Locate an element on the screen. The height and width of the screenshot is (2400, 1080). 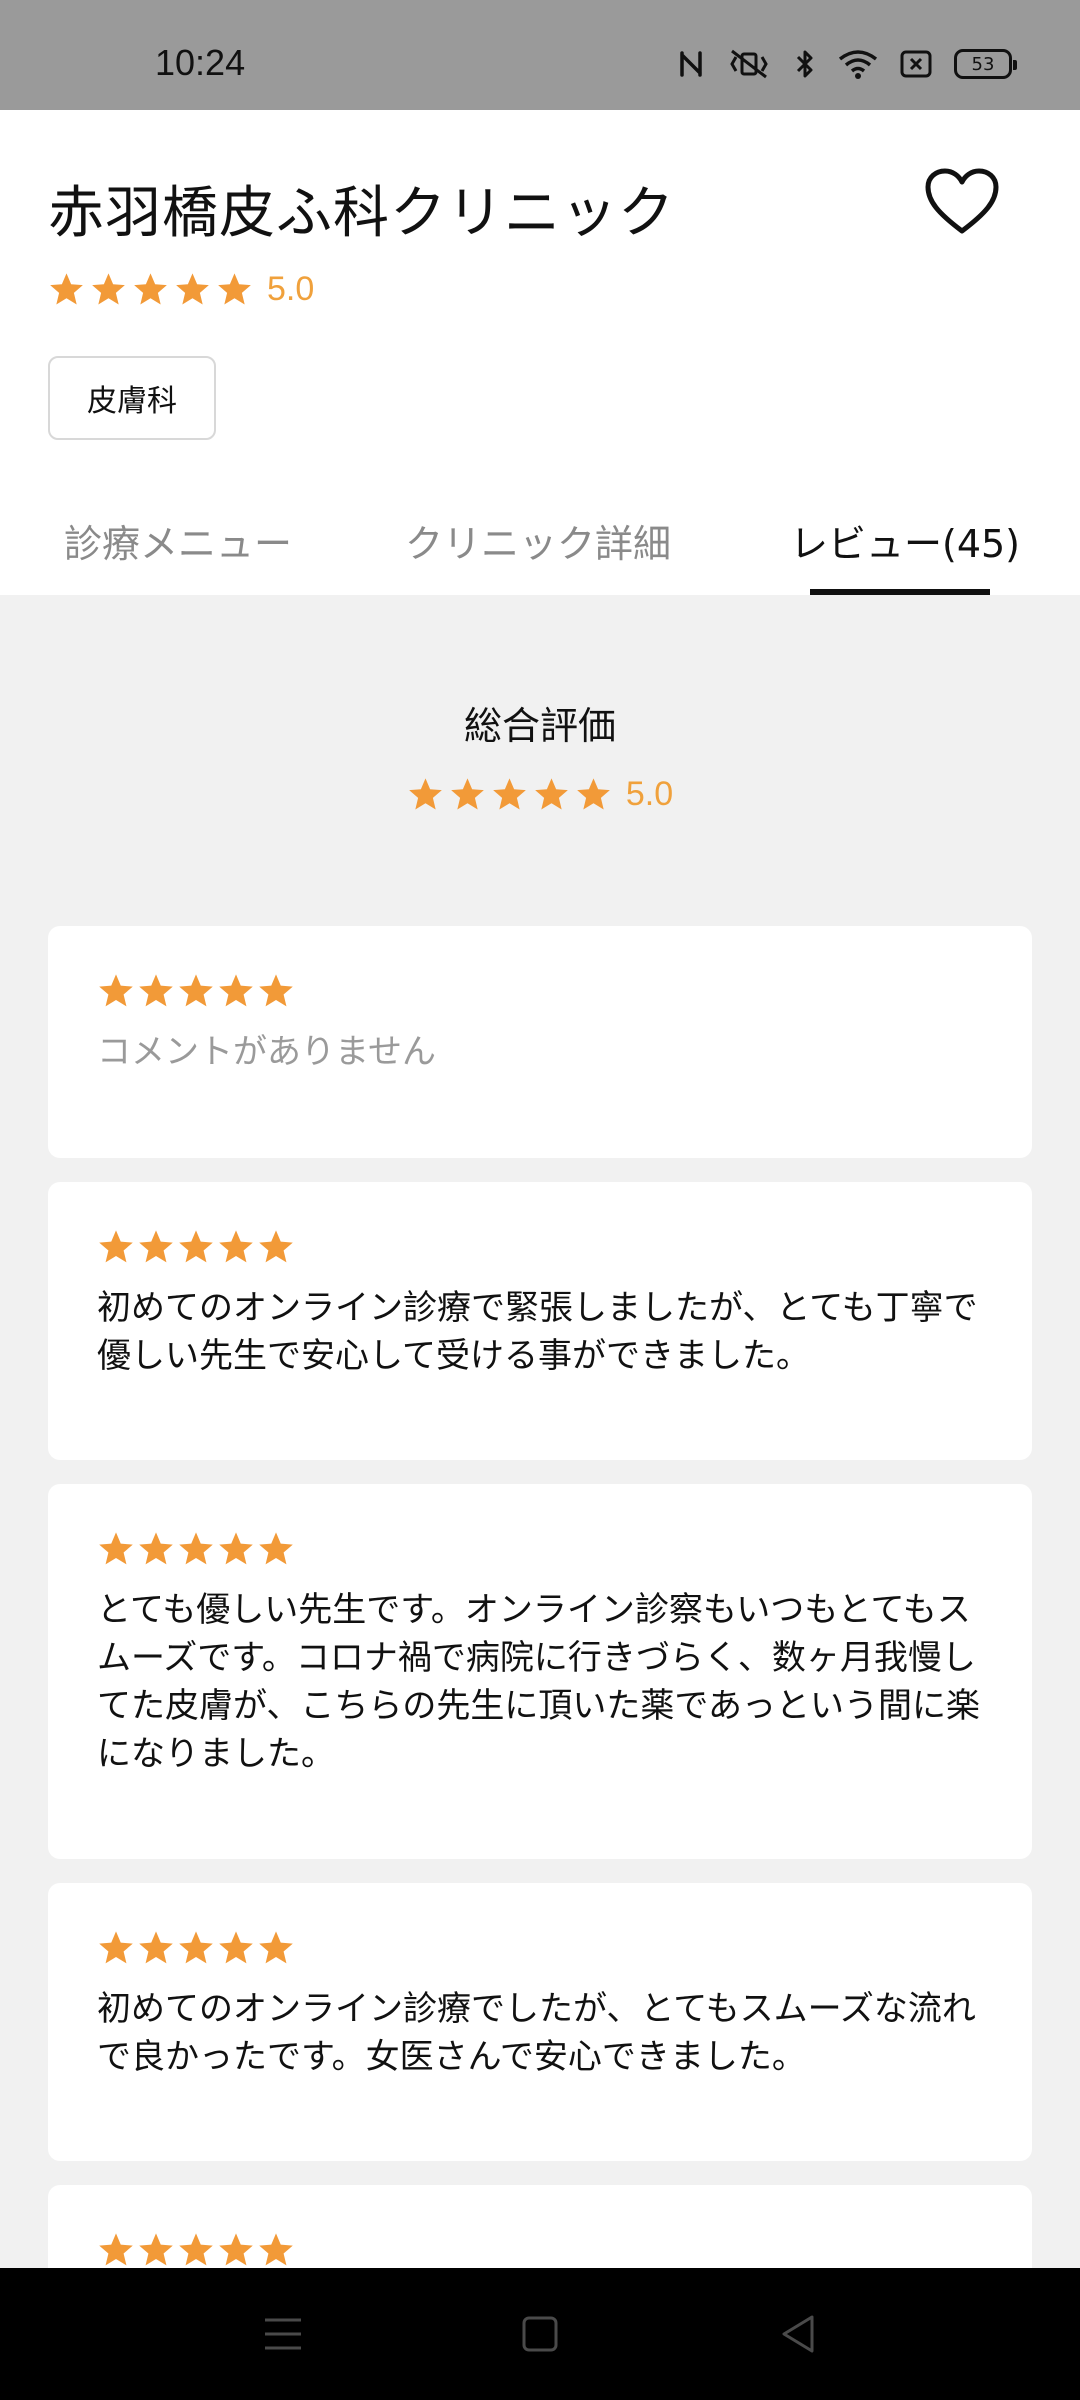
review-text: コメントがありません is located at coordinates (266, 1052).